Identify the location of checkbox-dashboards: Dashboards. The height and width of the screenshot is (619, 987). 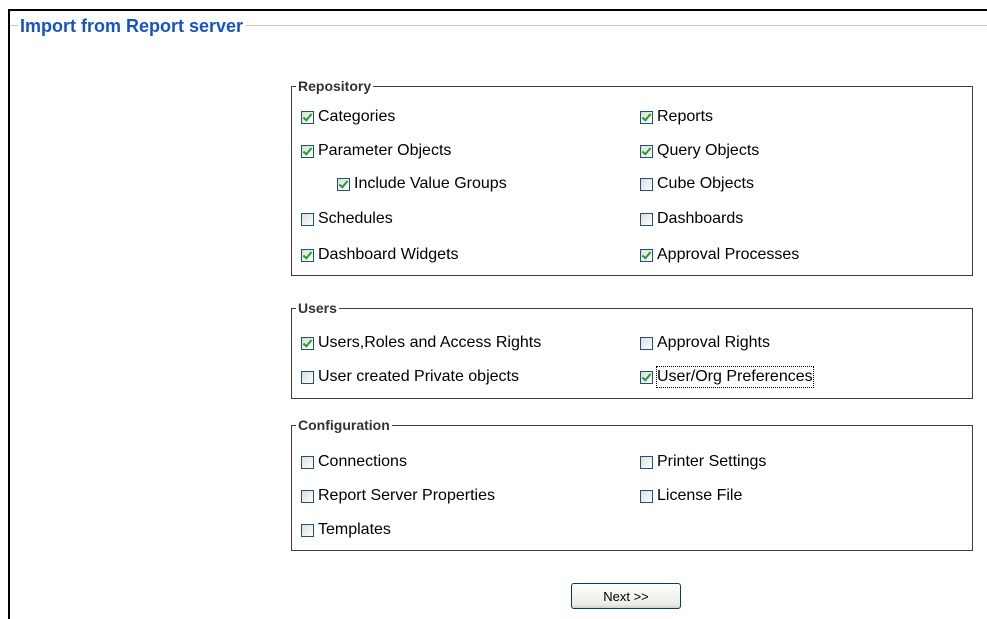
(691, 219).